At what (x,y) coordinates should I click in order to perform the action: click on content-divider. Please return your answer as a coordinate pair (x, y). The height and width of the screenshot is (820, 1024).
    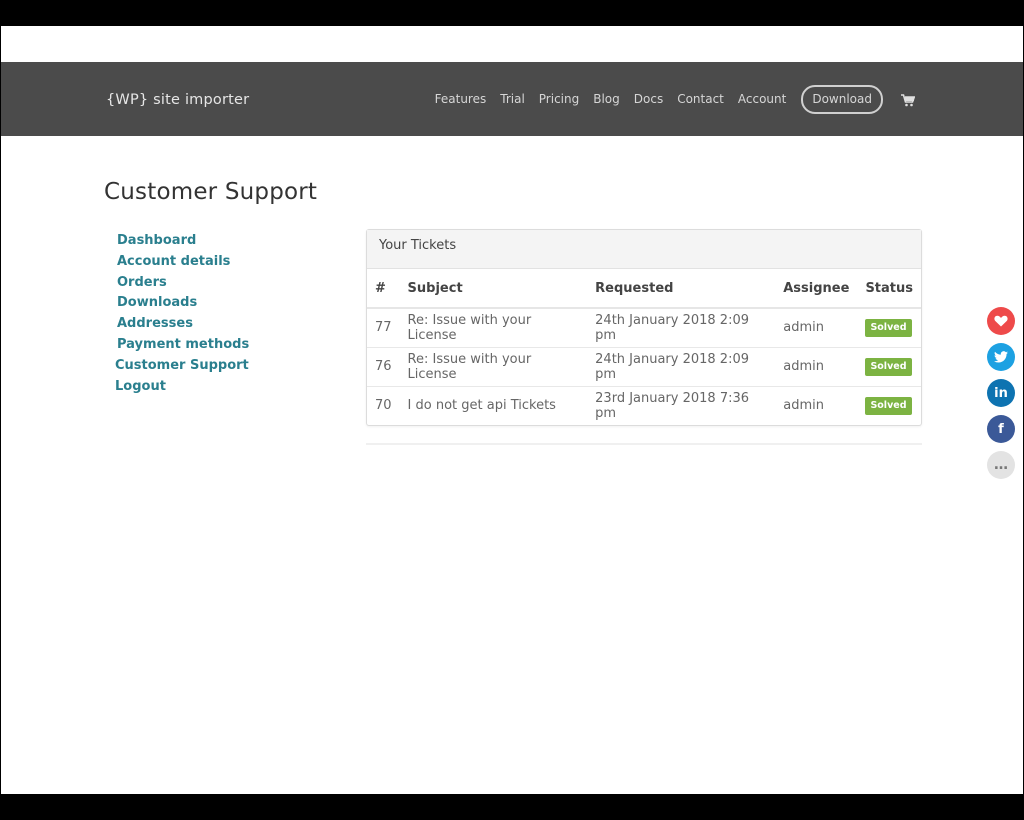
    Looking at the image, I should click on (644, 444).